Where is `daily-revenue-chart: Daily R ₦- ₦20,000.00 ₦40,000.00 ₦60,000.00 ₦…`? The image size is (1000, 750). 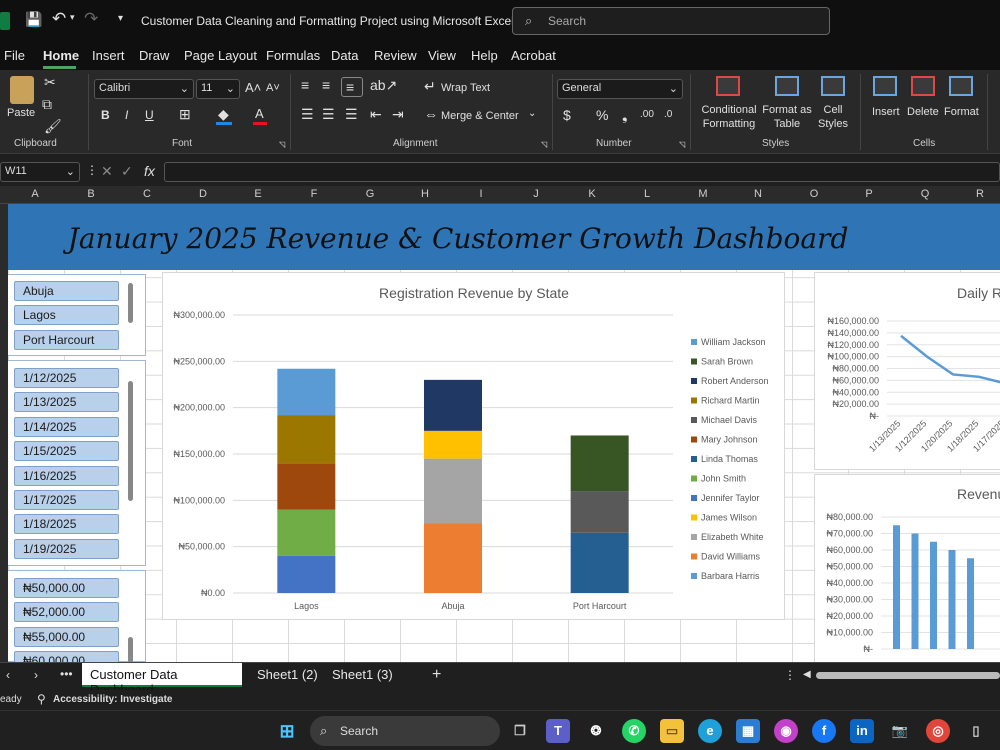
daily-revenue-chart: Daily R ₦- ₦20,000.00 ₦40,000.00 ₦60,000.00 ₦… is located at coordinates (907, 371).